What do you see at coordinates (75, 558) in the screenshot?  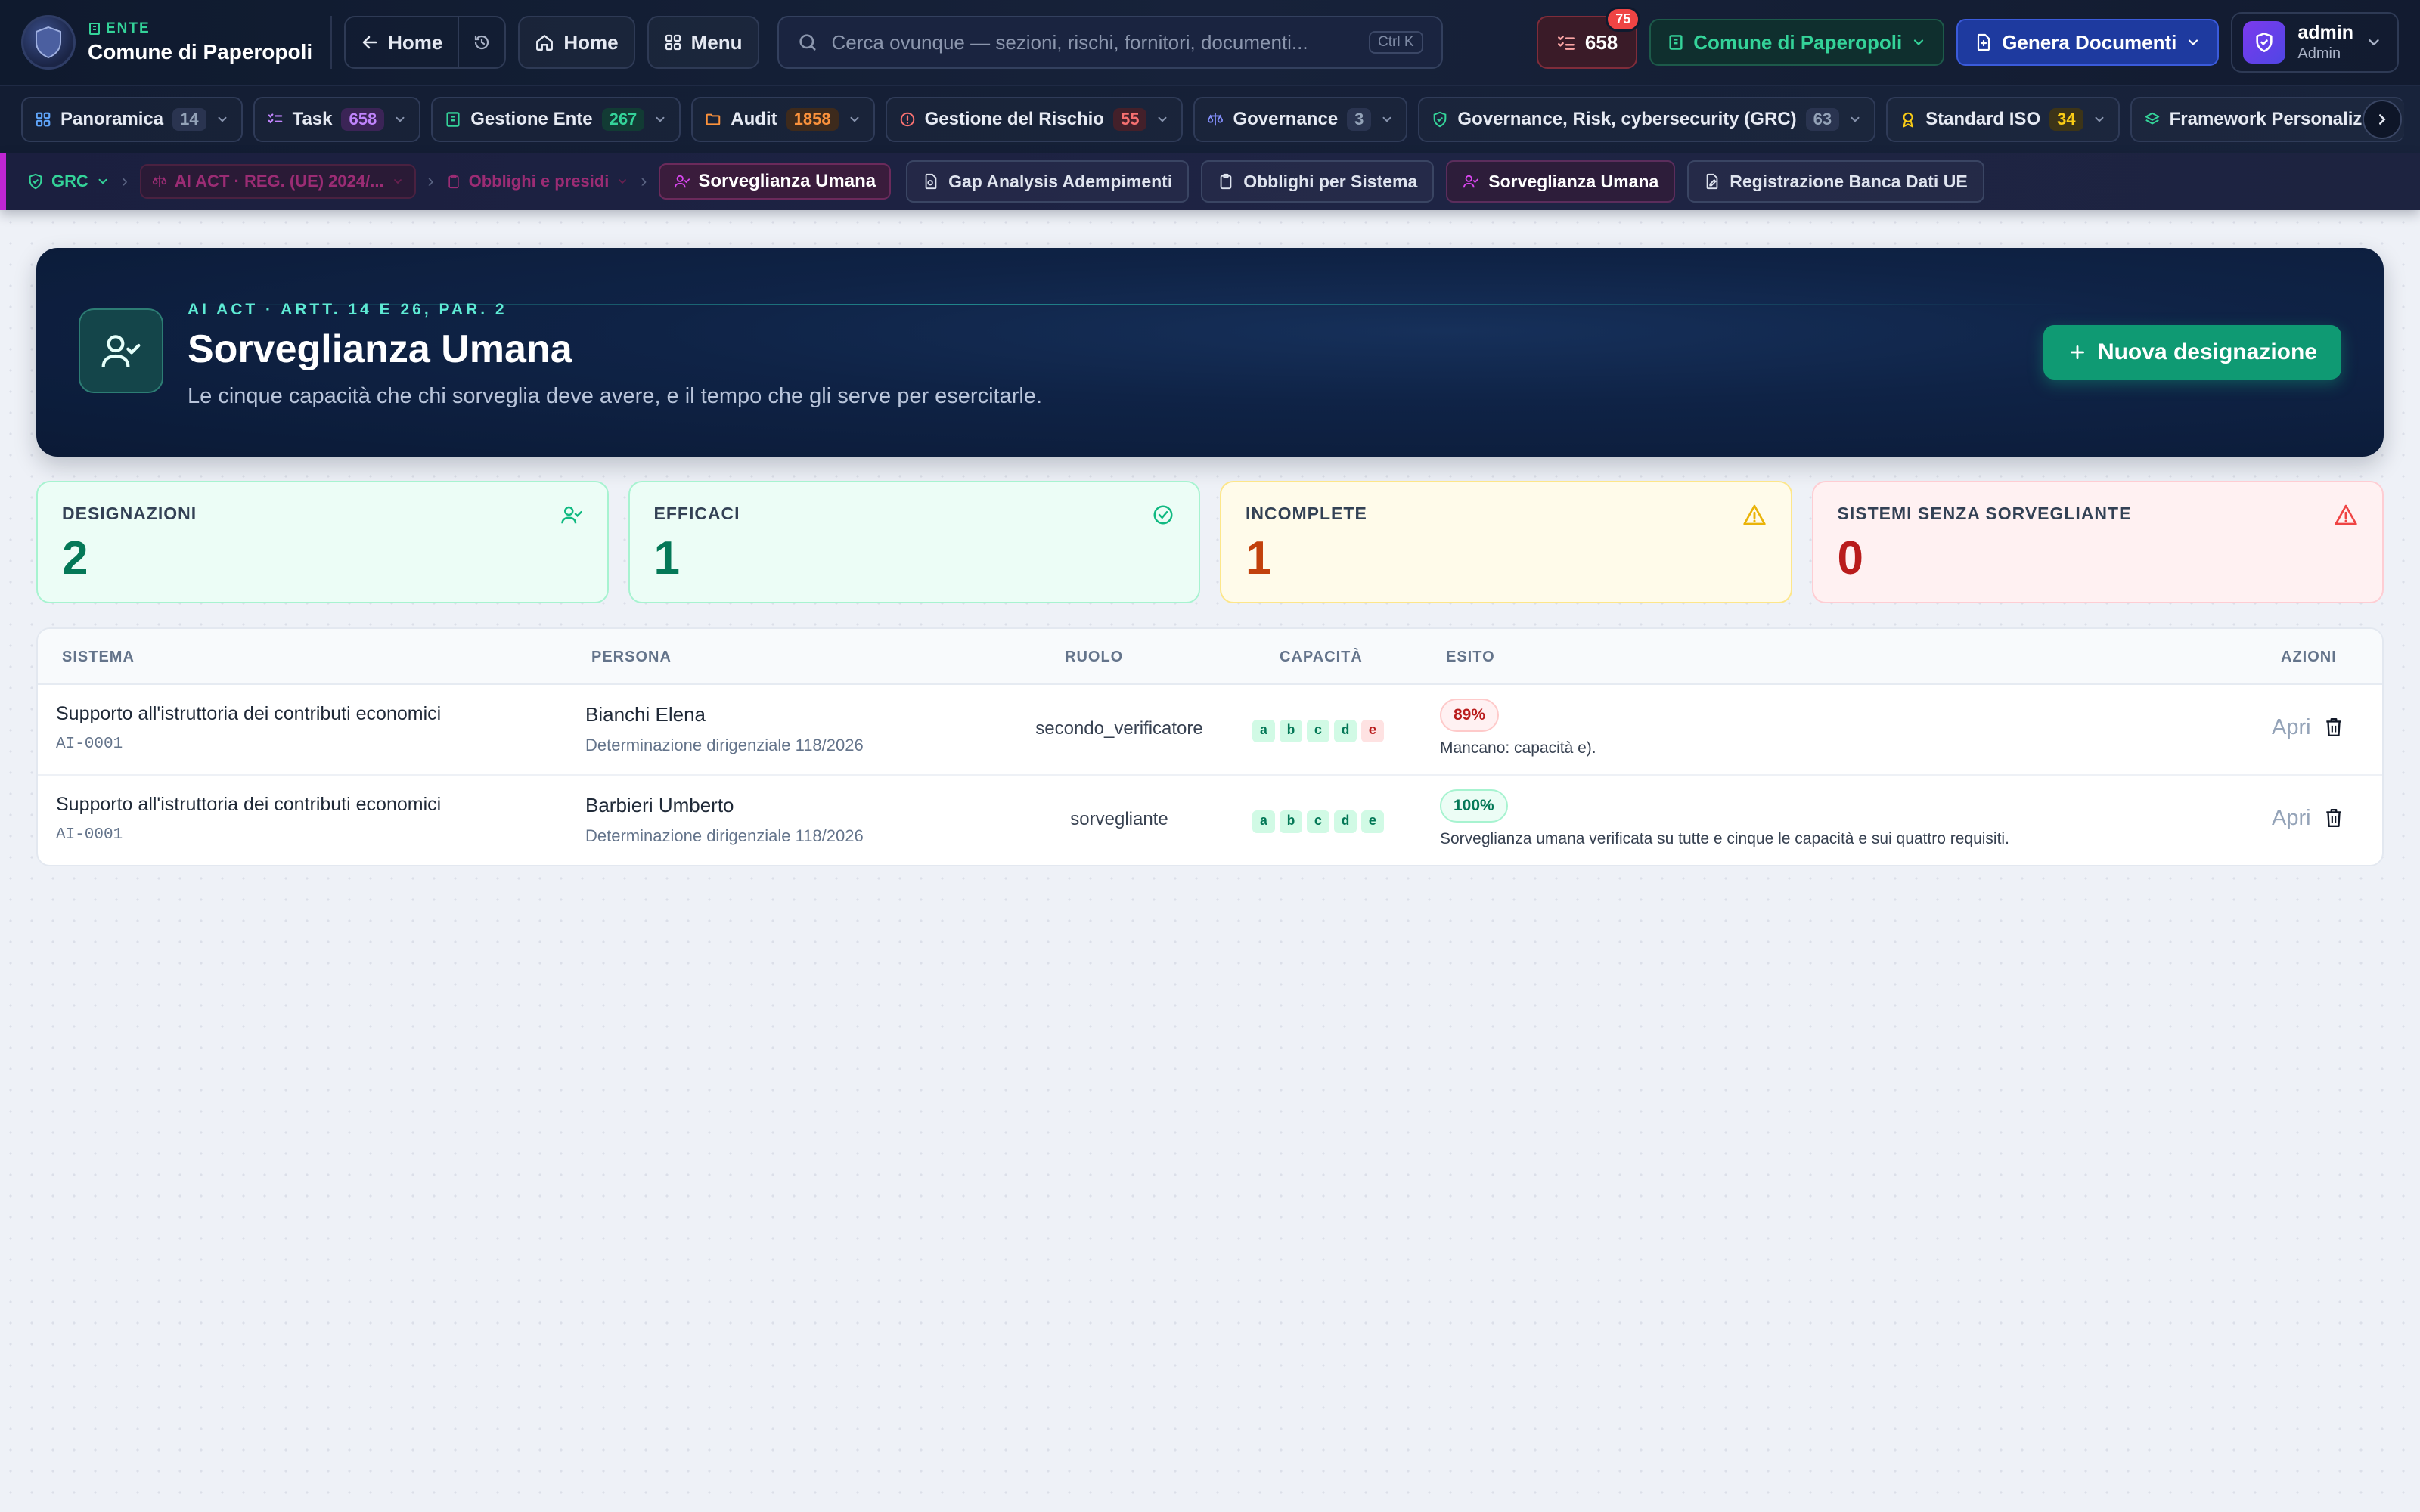 I see `stat-value: 2` at bounding box center [75, 558].